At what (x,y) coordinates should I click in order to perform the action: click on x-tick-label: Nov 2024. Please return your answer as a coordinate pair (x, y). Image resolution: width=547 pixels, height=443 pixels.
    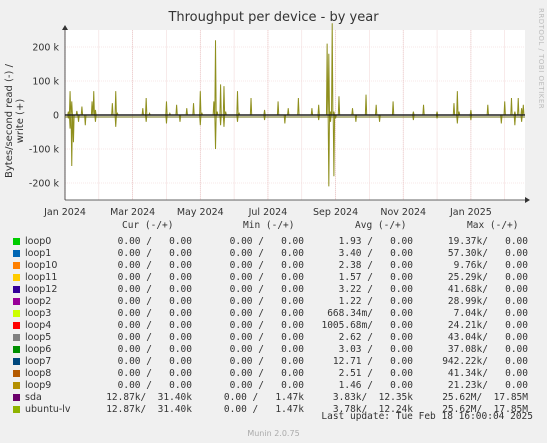
    Looking at the image, I should click on (403, 212).